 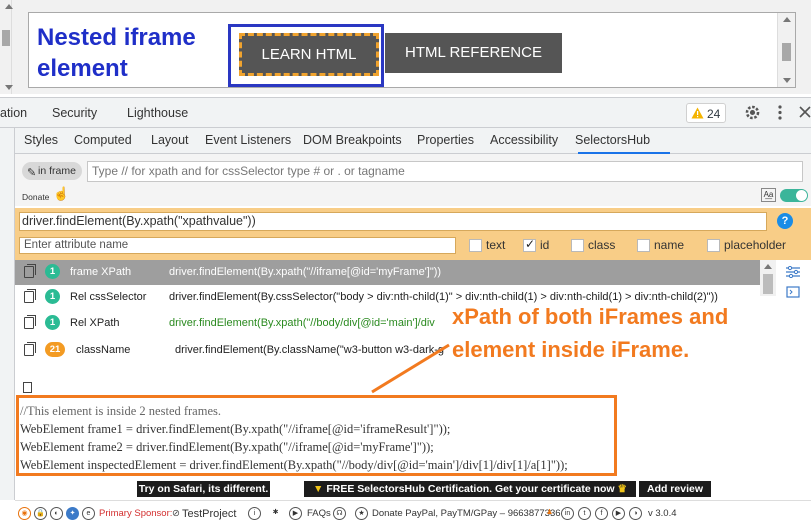 What do you see at coordinates (405, 112) in the screenshot?
I see `devtools-main-tabbar: ation Security Lighthouse 24` at bounding box center [405, 112].